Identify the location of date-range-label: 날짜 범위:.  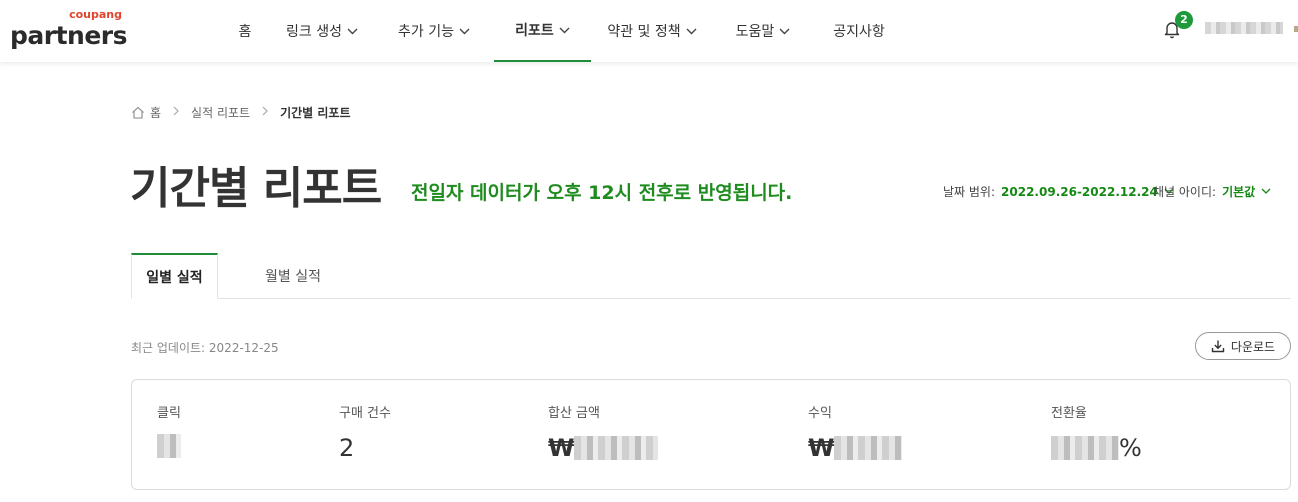
(969, 192).